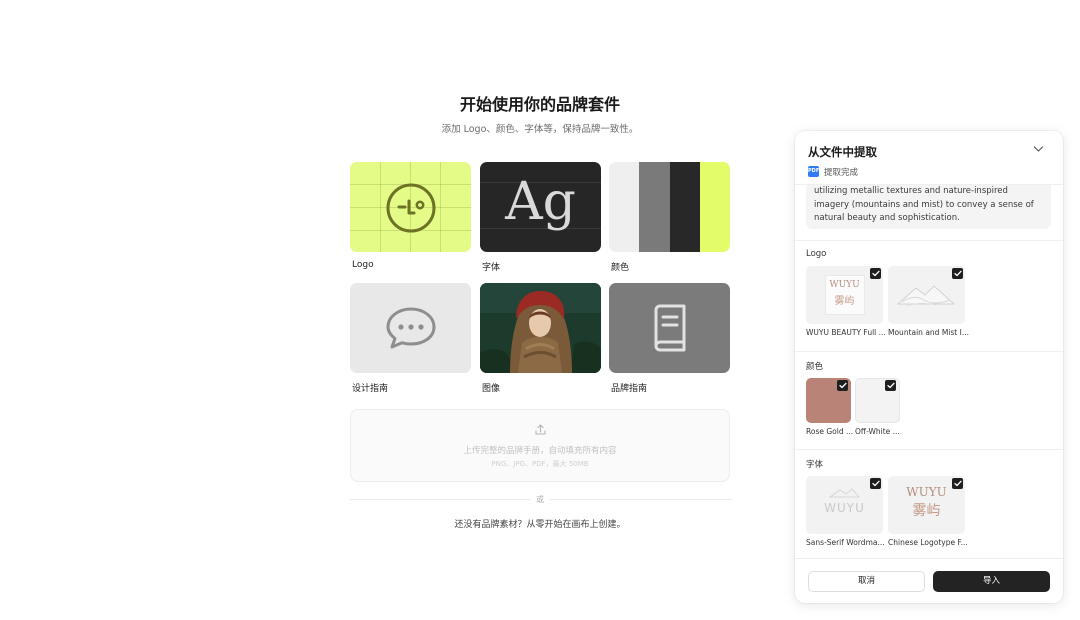 This screenshot has height=620, width=1080. I want to click on logo-card-label: Logo, so click(363, 265).